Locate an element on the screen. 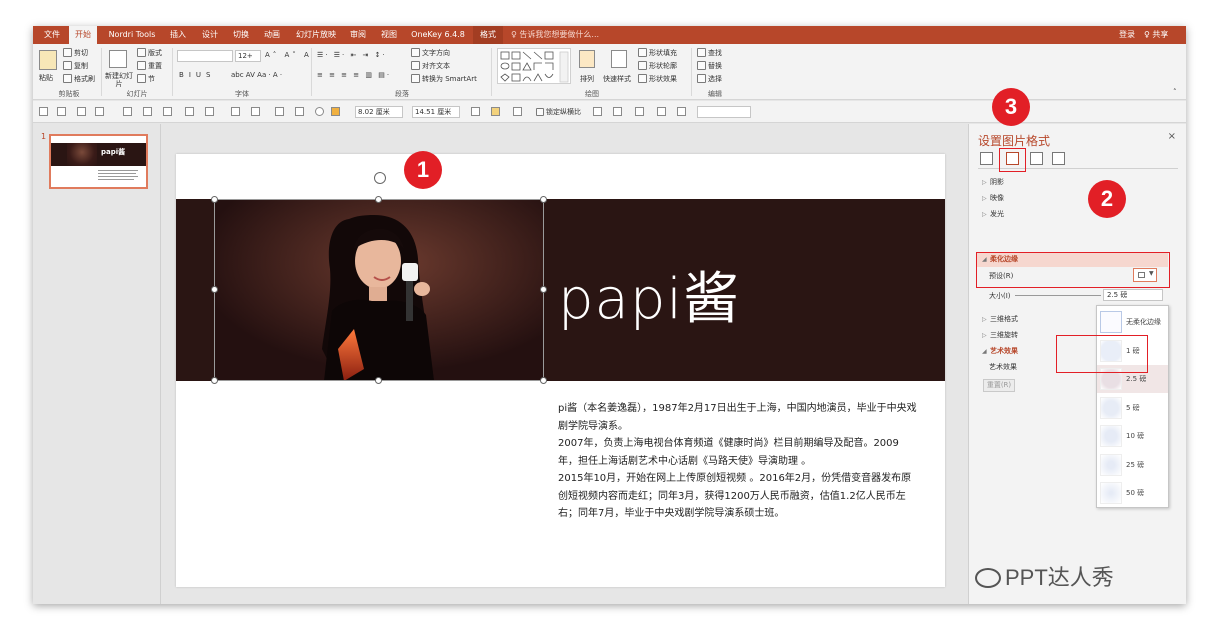  tab-home: 开始 is located at coordinates (83, 35).